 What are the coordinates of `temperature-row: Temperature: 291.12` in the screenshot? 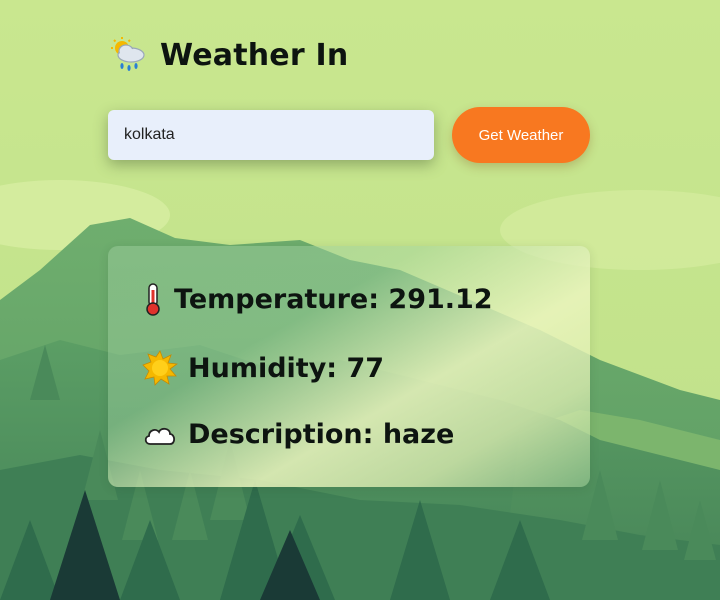 It's located at (317, 299).